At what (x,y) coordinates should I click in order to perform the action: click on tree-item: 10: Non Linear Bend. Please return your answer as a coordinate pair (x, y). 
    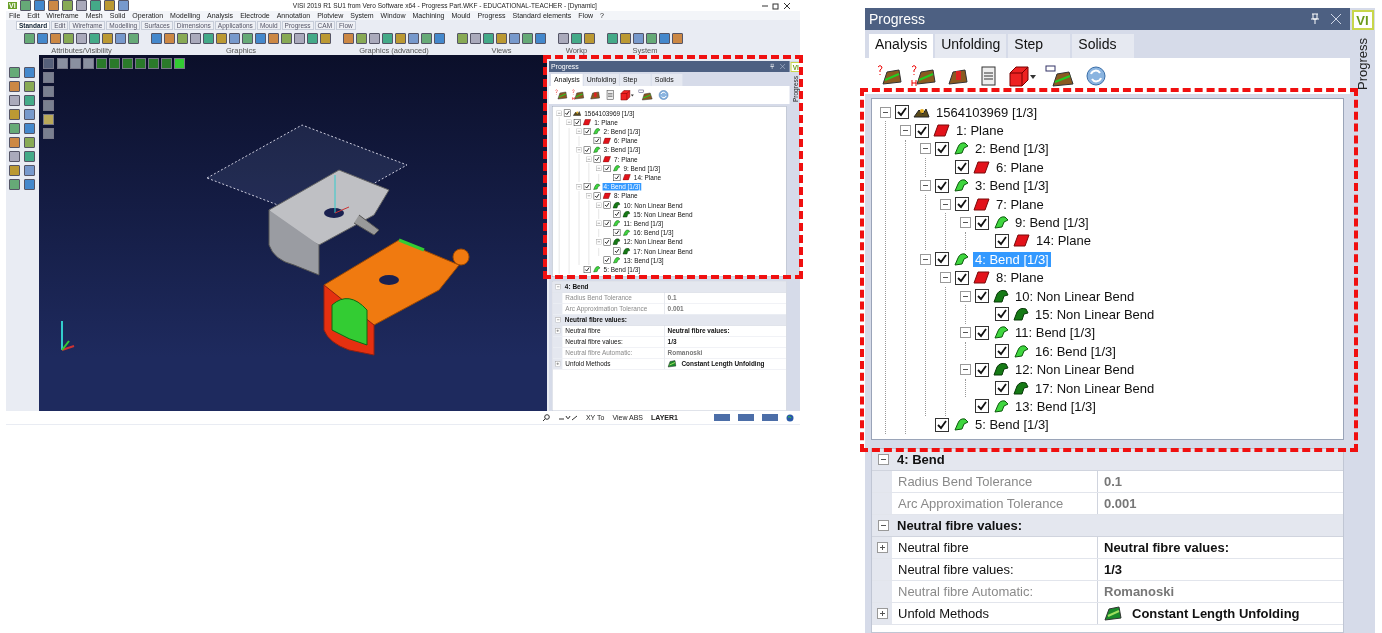
    Looking at the image, I should click on (1075, 296).